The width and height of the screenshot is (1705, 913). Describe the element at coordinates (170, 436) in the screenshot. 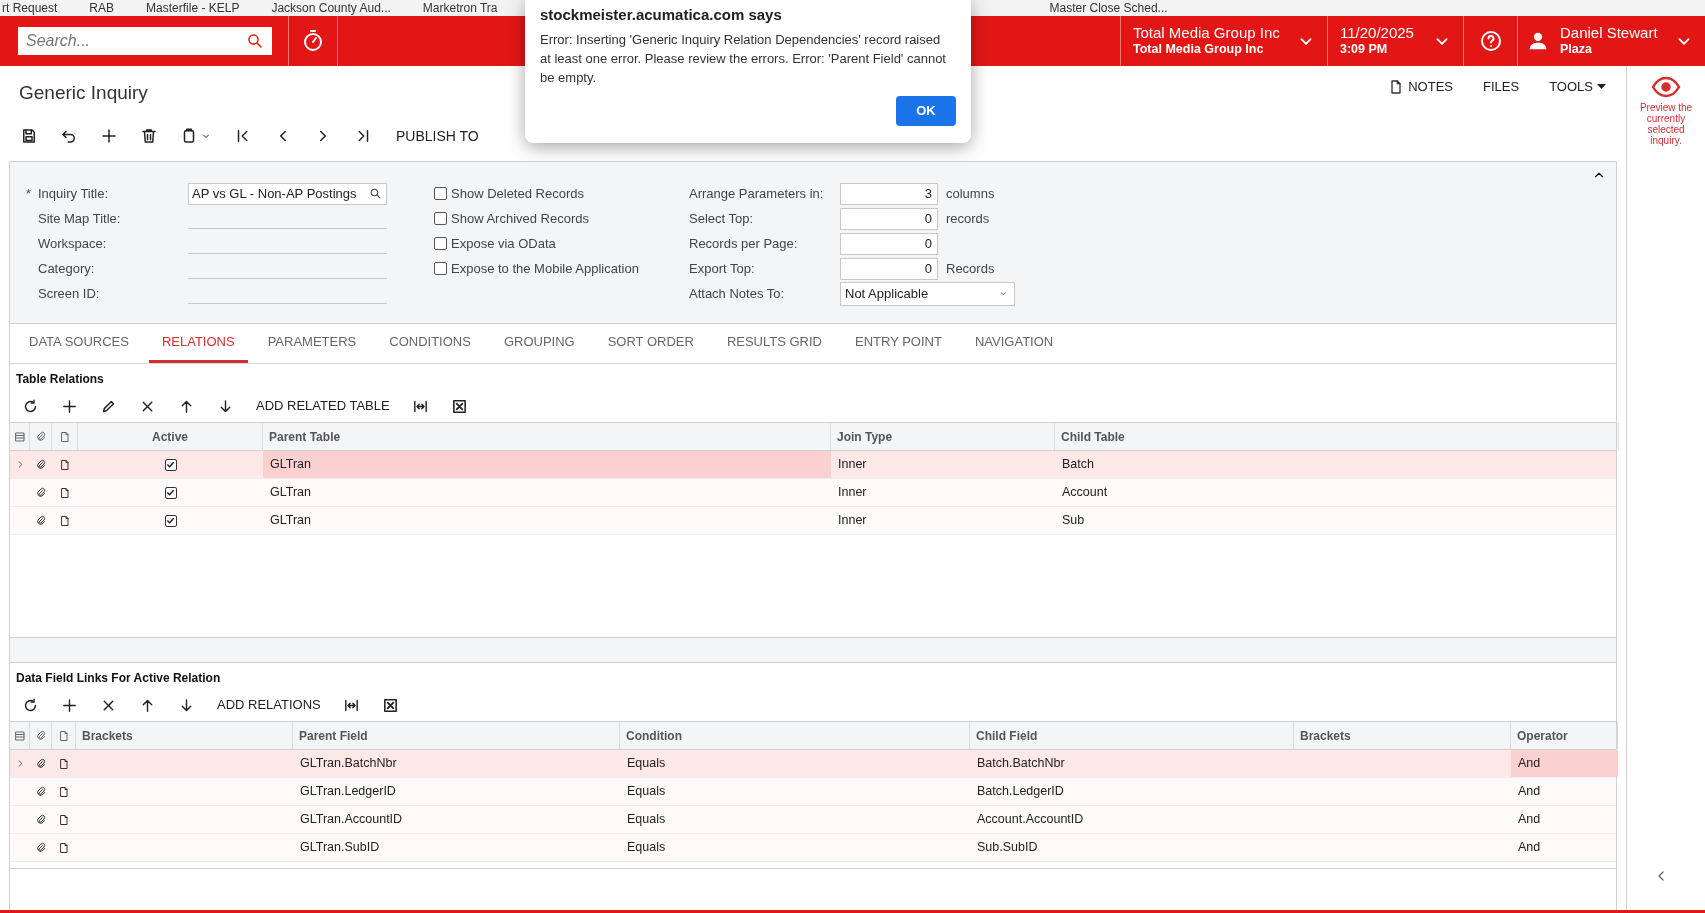

I see `column-header: Active` at that location.